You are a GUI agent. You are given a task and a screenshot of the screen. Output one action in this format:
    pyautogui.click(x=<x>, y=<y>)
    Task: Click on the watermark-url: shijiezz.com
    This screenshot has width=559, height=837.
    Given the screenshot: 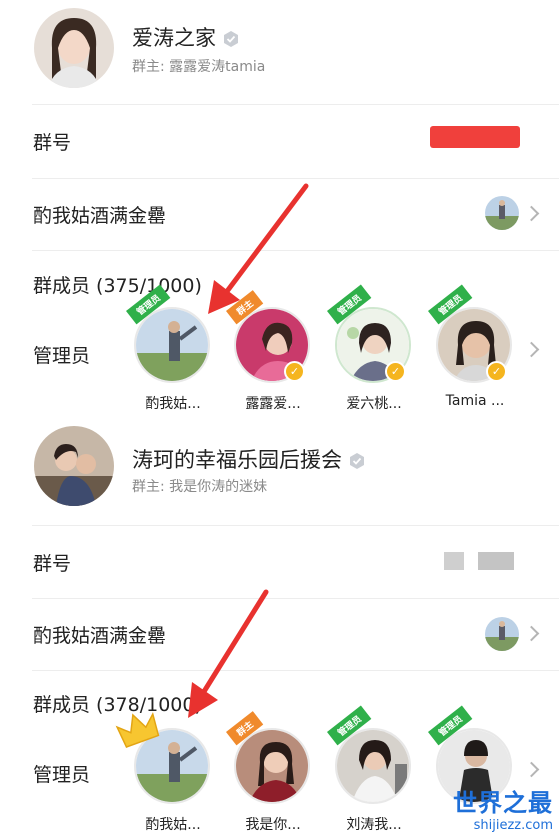 What is the action you would take?
    pyautogui.click(x=513, y=825)
    